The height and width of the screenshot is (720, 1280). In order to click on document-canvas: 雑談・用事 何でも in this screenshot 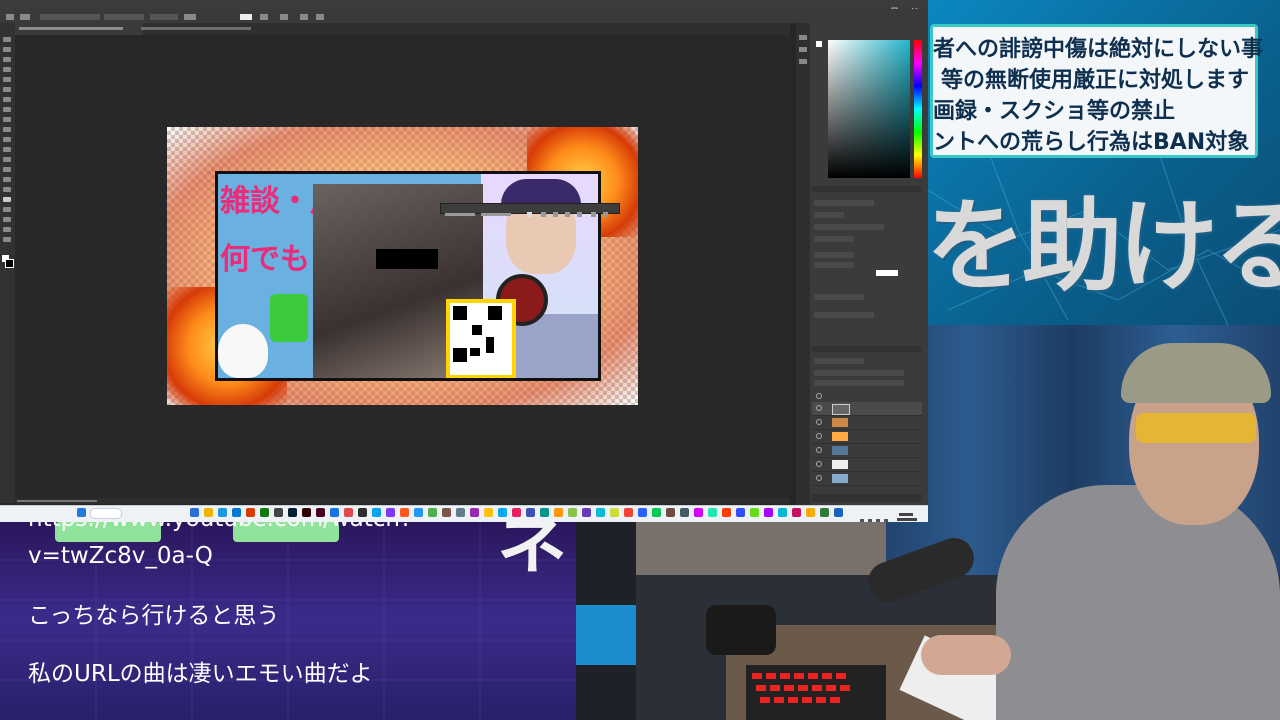, I will do `click(402, 266)`.